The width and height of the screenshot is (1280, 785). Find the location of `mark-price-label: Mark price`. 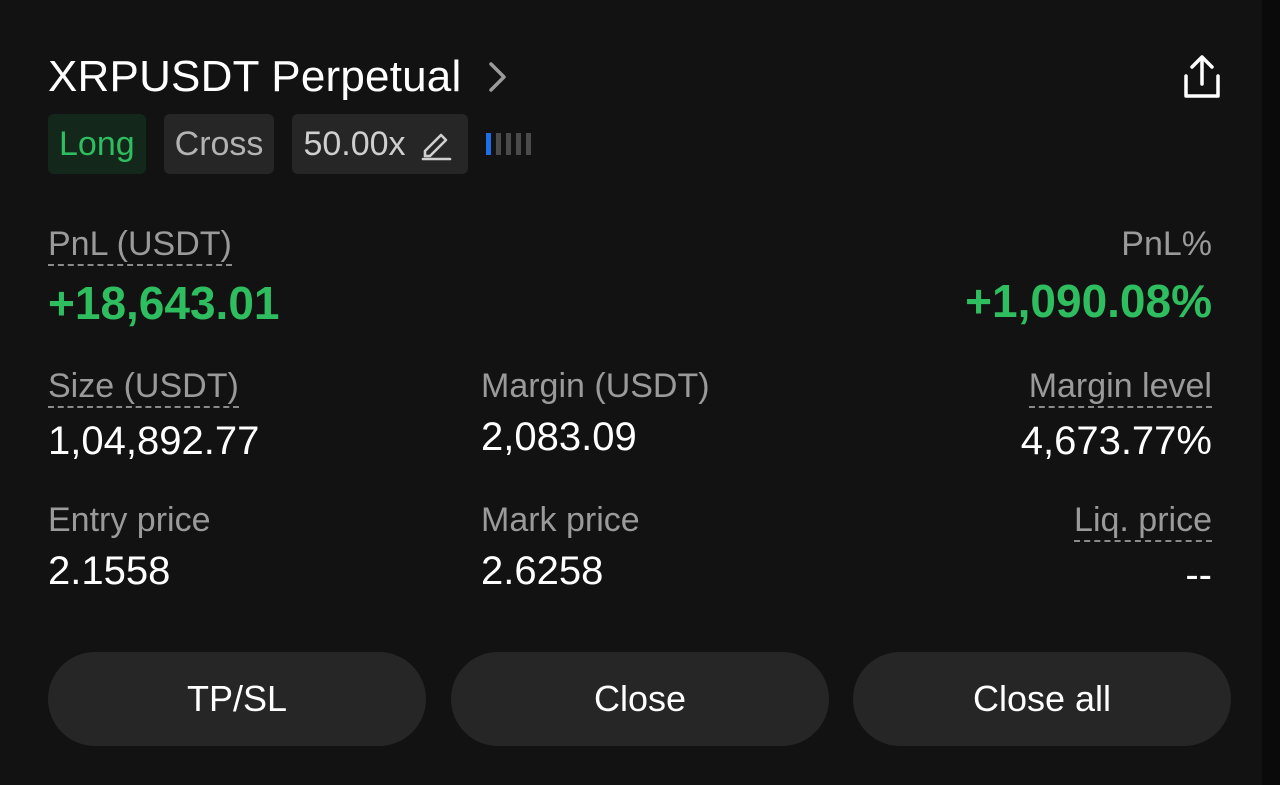

mark-price-label: Mark price is located at coordinates (560, 520).